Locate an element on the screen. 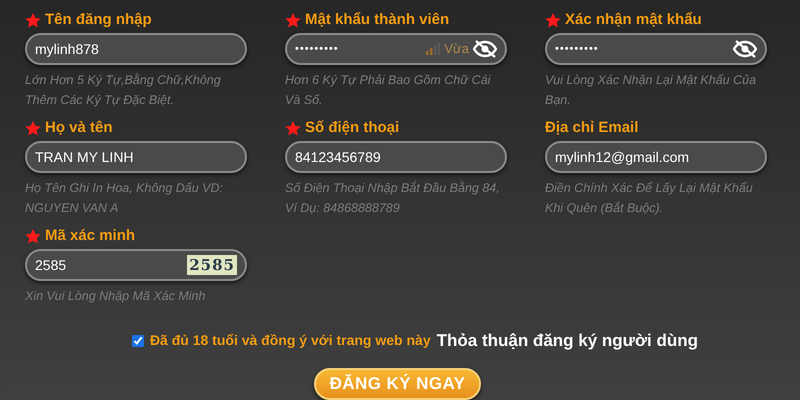 The image size is (800, 400). agree-checkbox is located at coordinates (138, 340).